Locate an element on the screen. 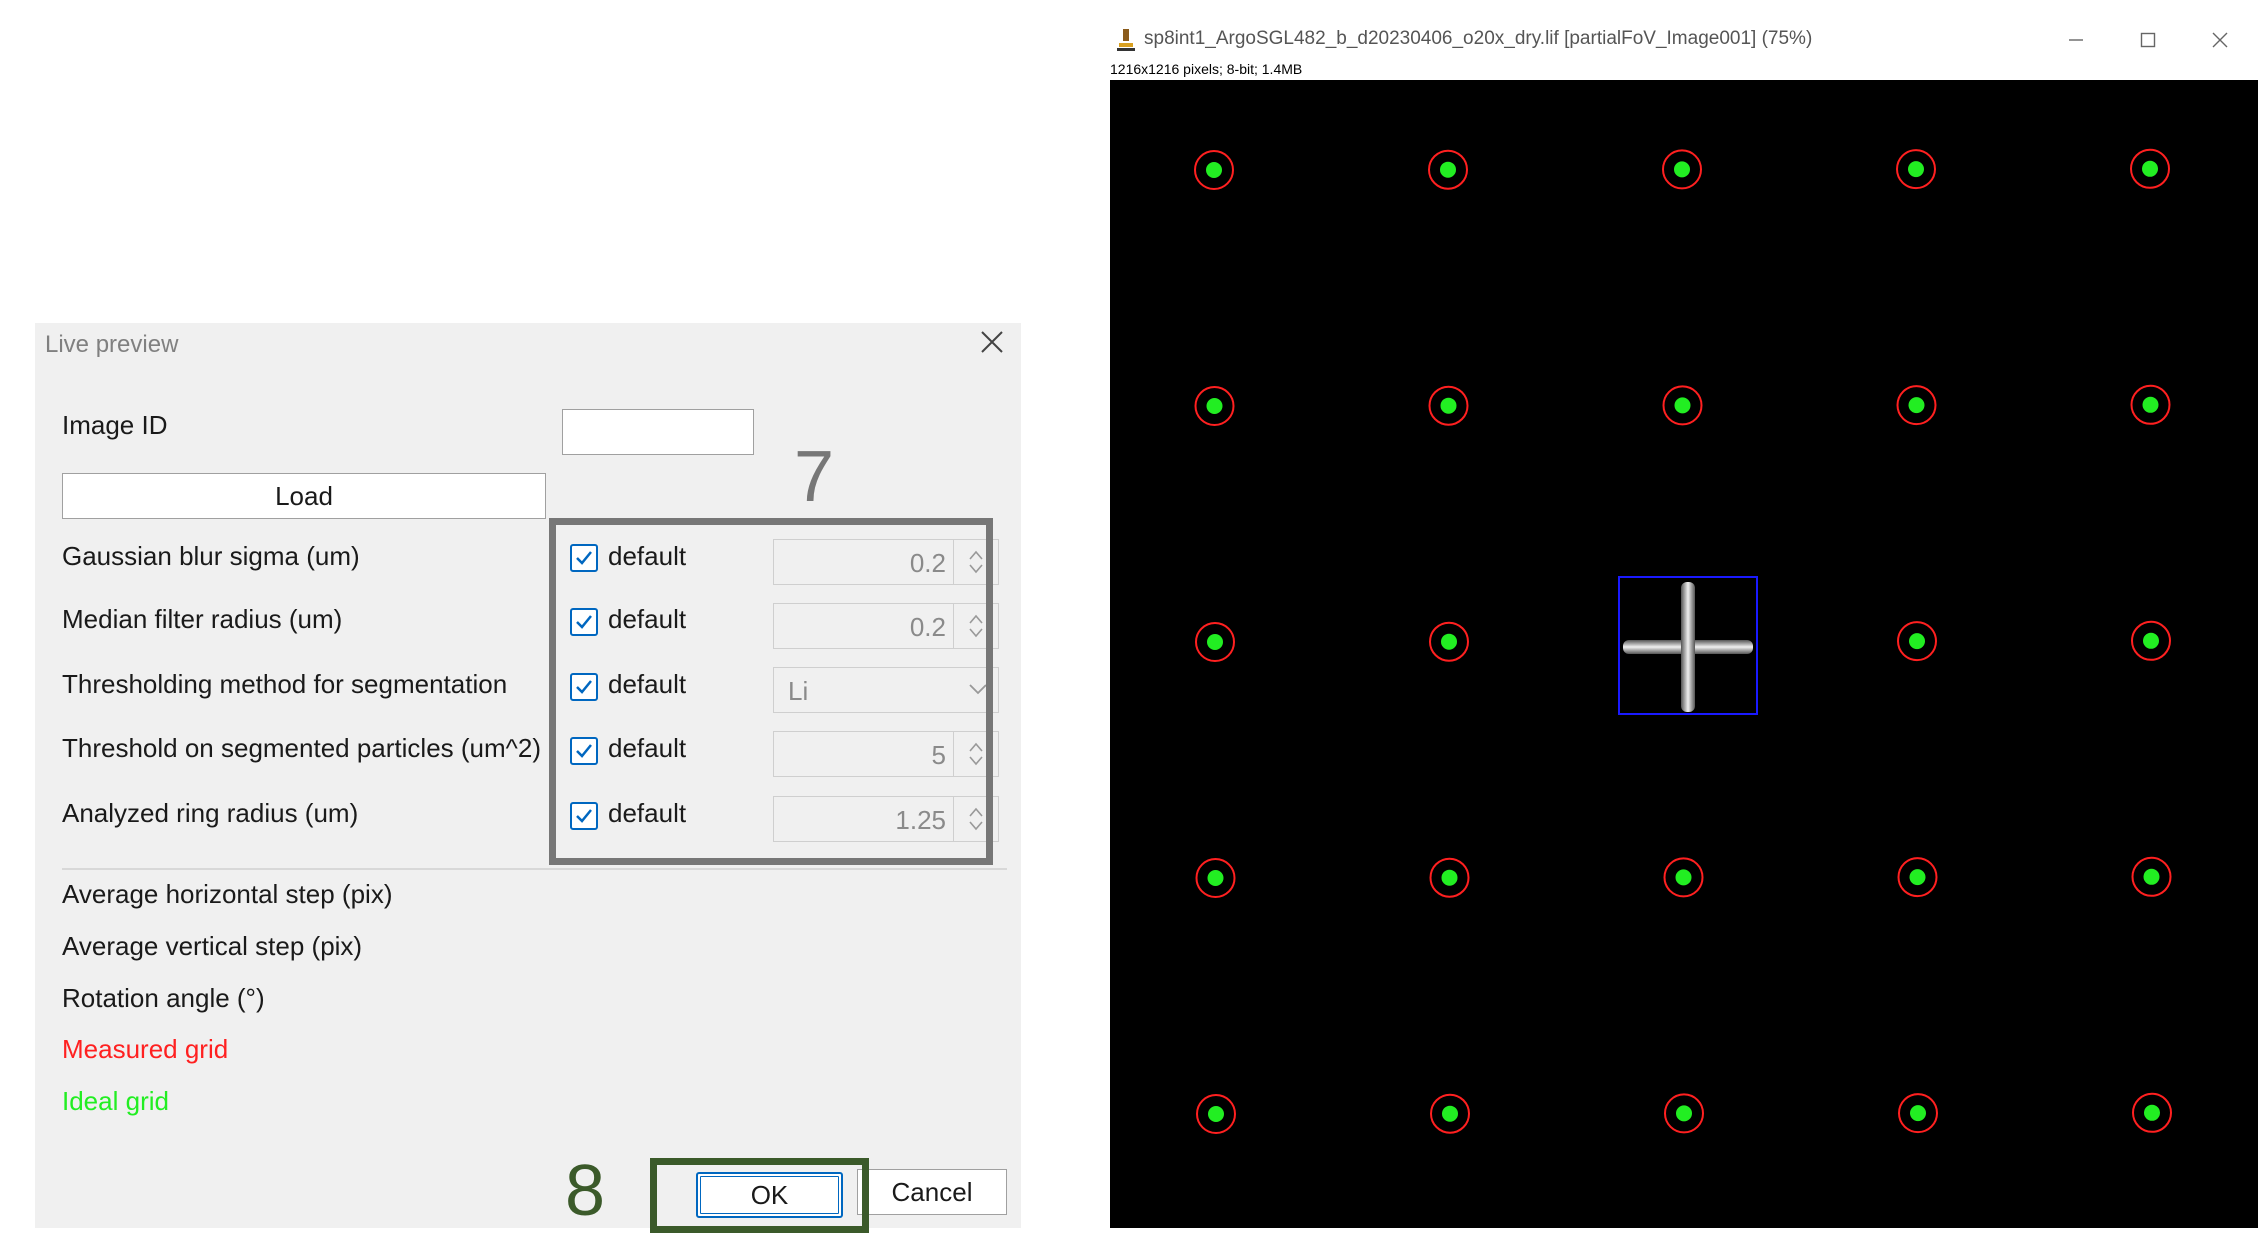  image-info: 1216x1216 pixels; 8-bit; 1.4MB is located at coordinates (1206, 69).